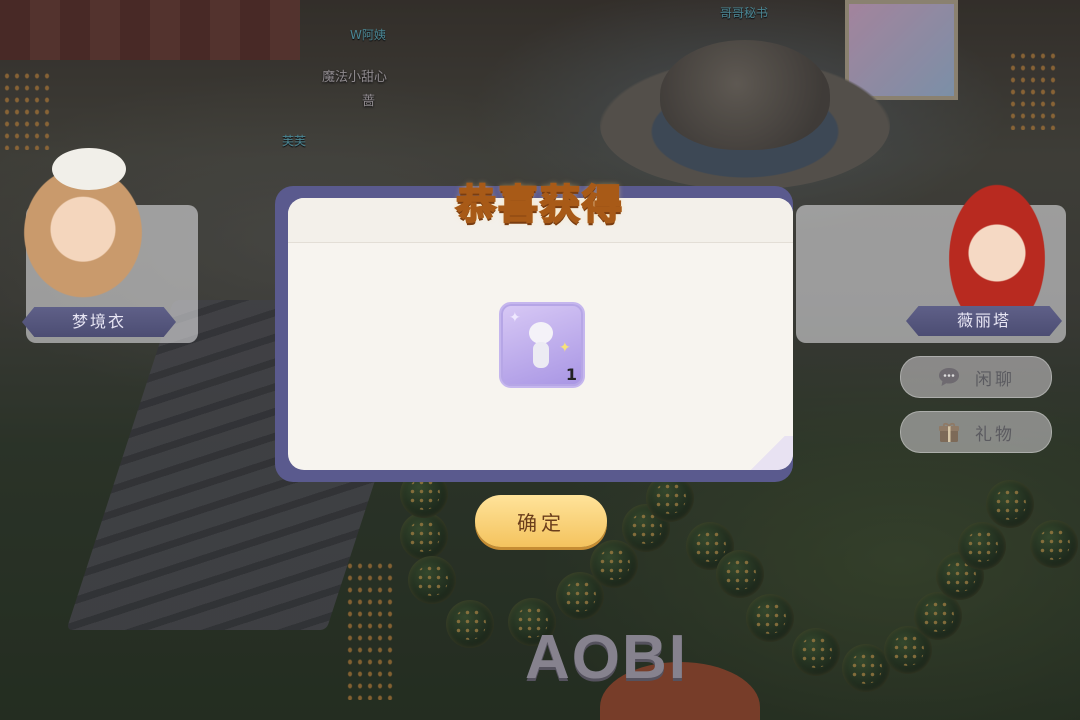 The width and height of the screenshot is (1080, 720). I want to click on white-bear-costume-icon, so click(541, 346).